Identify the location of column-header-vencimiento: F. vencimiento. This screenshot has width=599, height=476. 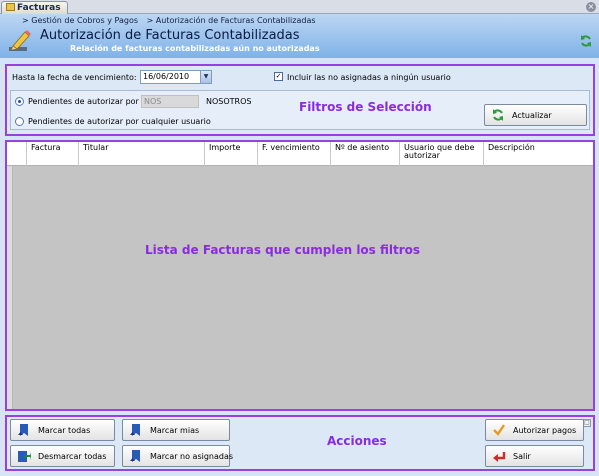
(294, 154).